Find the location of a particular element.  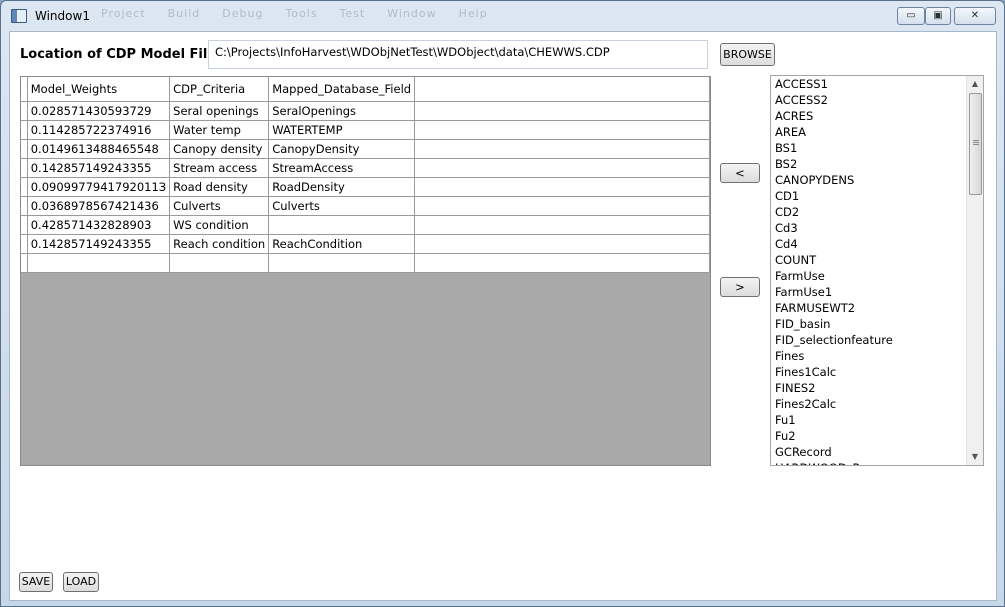

unmap-field-right-button: > is located at coordinates (740, 287).